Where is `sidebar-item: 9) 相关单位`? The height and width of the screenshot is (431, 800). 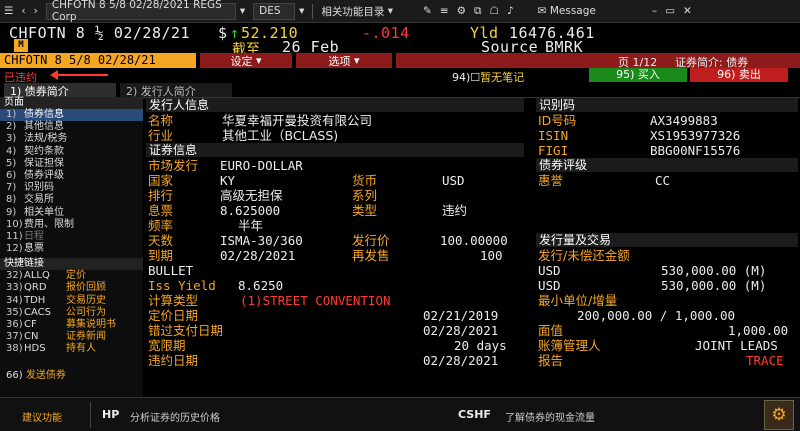
sidebar-item: 9) 相关单位 is located at coordinates (71, 213).